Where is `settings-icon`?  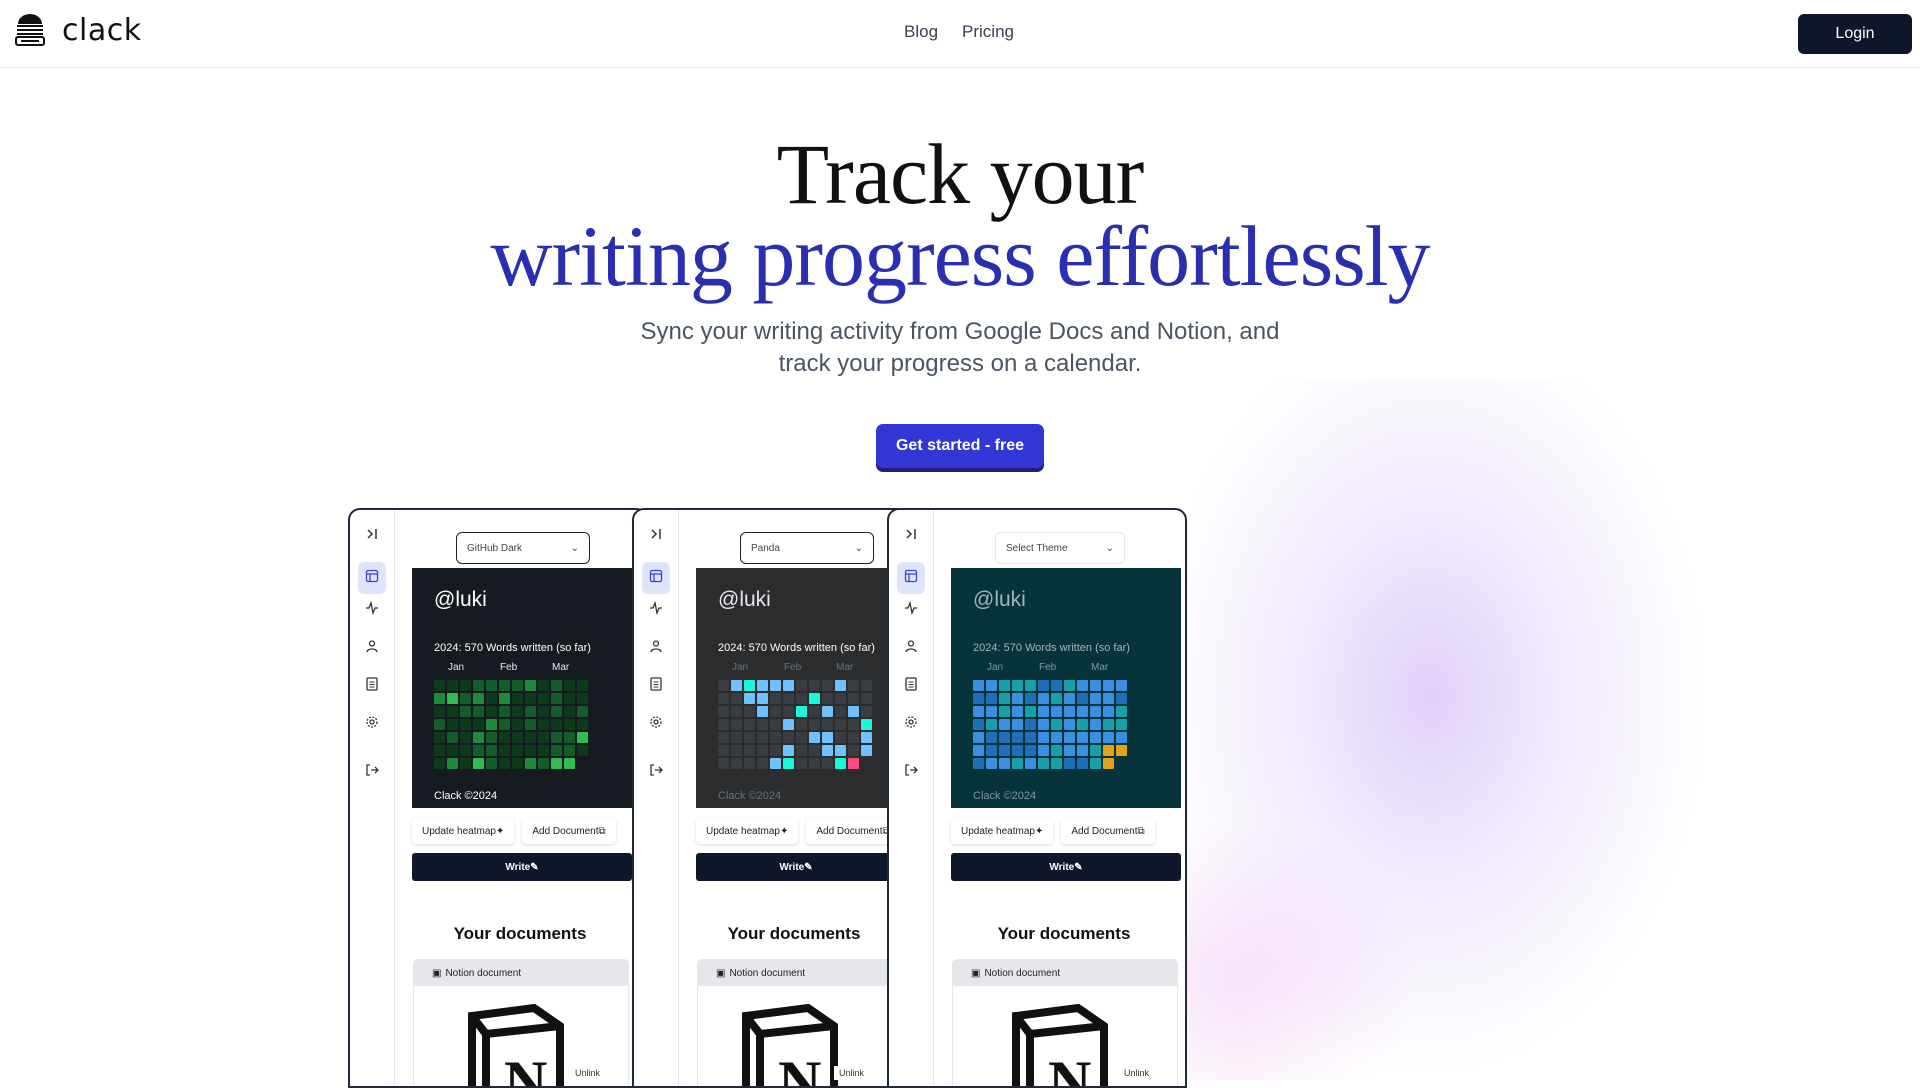
settings-icon is located at coordinates (656, 724).